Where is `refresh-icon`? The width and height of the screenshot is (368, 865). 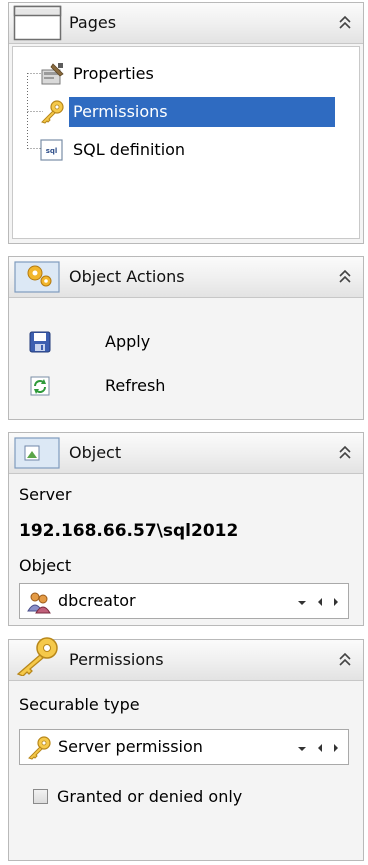
refresh-icon is located at coordinates (40, 386).